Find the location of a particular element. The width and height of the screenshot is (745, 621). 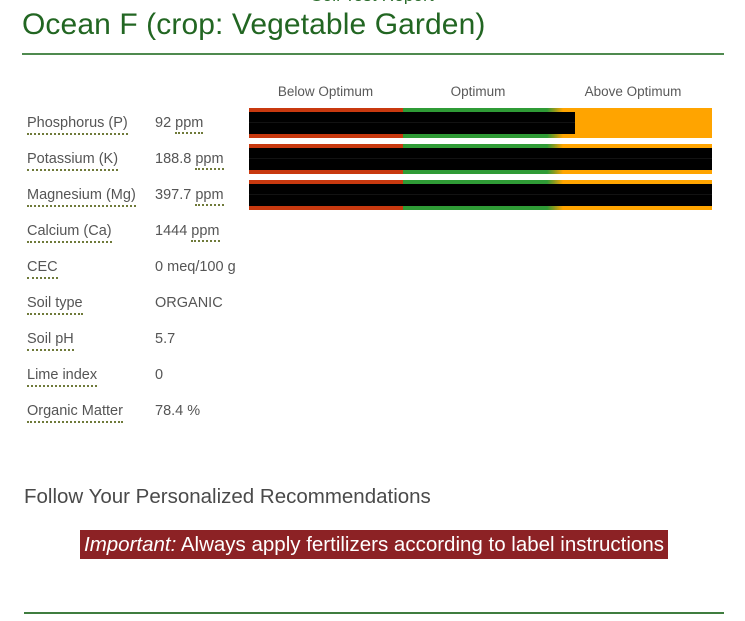

nutrient-bar-magnesium is located at coordinates (480, 195).